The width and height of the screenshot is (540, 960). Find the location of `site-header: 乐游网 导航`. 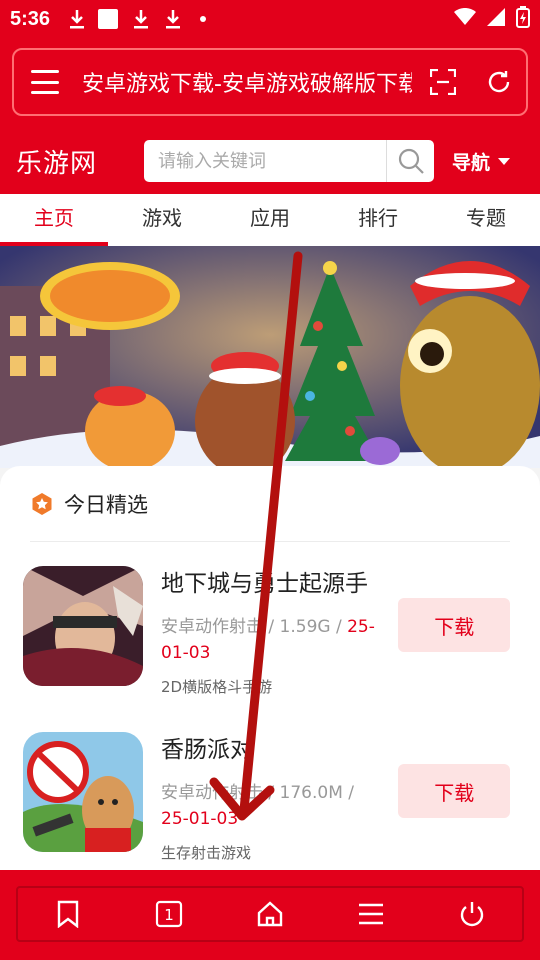

site-header: 乐游网 导航 is located at coordinates (270, 161).